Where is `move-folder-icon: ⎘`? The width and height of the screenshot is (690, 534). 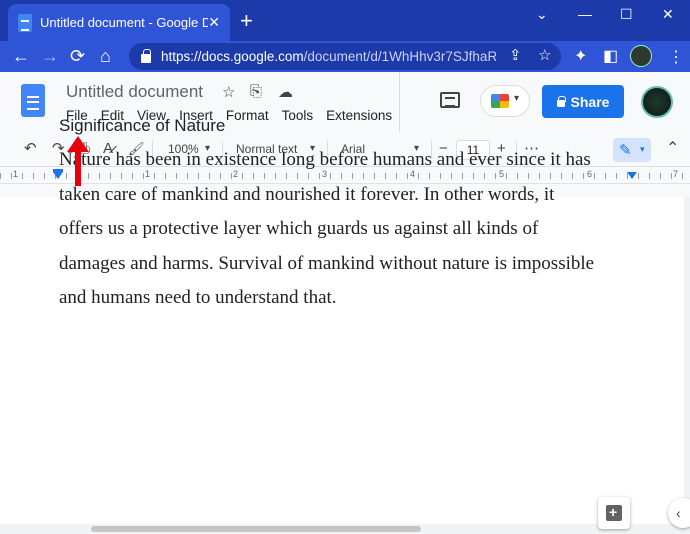 move-folder-icon: ⎘ is located at coordinates (256, 91).